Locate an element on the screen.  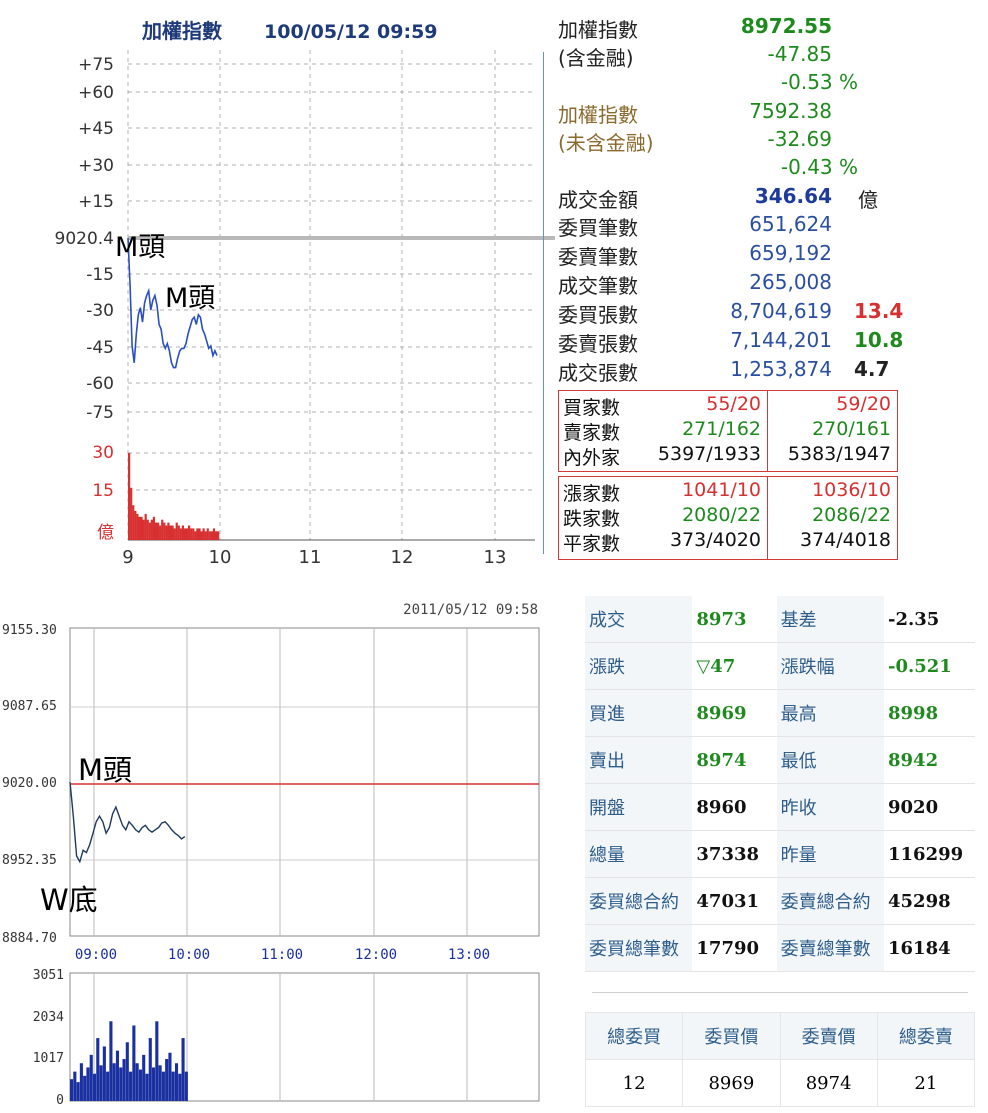
info-ex-fin-pct: -0.43 % is located at coordinates (819, 167).